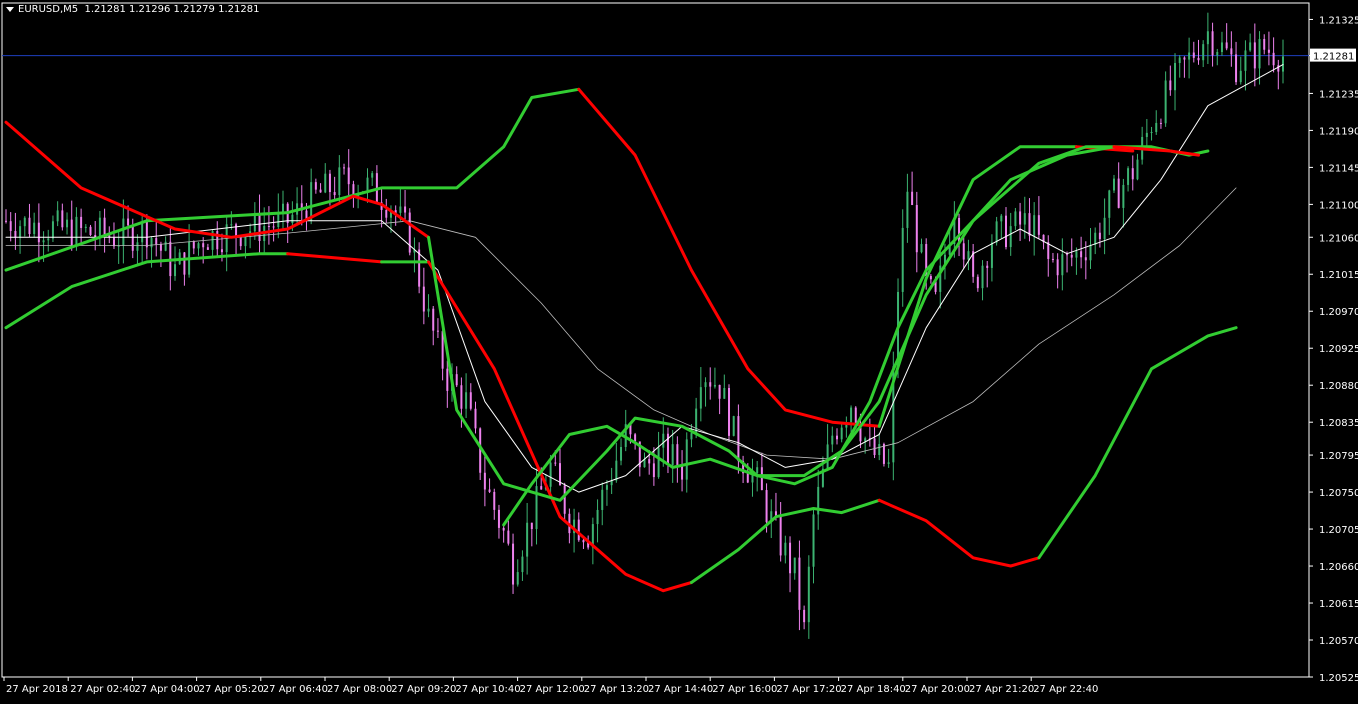 The width and height of the screenshot is (1358, 704). What do you see at coordinates (1333, 57) in the screenshot?
I see `current-price-label: 1.21281` at bounding box center [1333, 57].